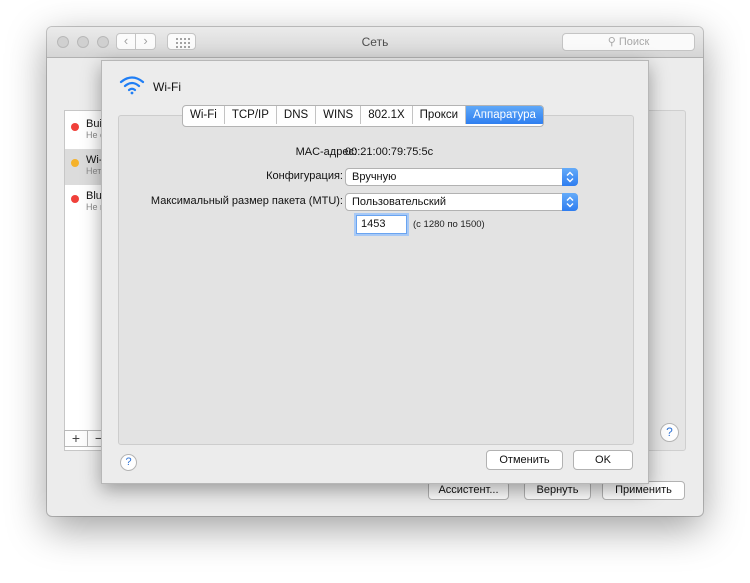 This screenshot has width=750, height=583. I want to click on configure-value: Вручную, so click(374, 177).